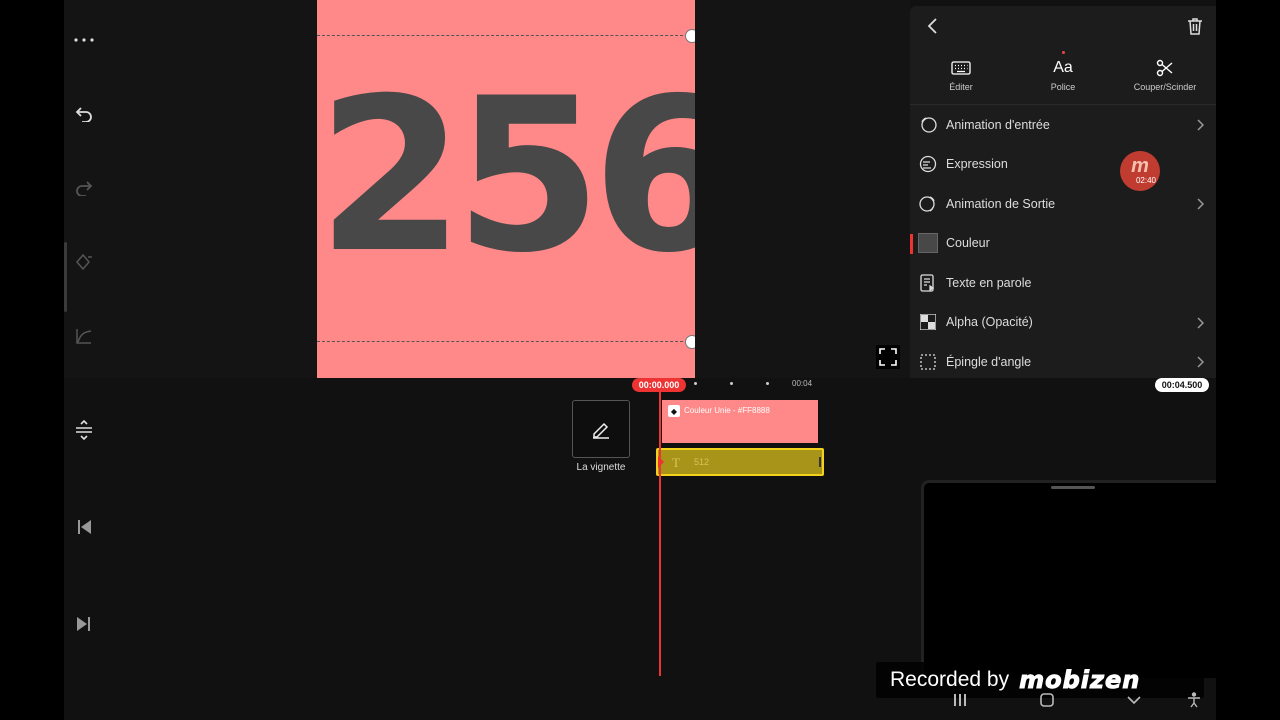 The image size is (1280, 720). What do you see at coordinates (1165, 68) in the screenshot?
I see `scissors-icon` at bounding box center [1165, 68].